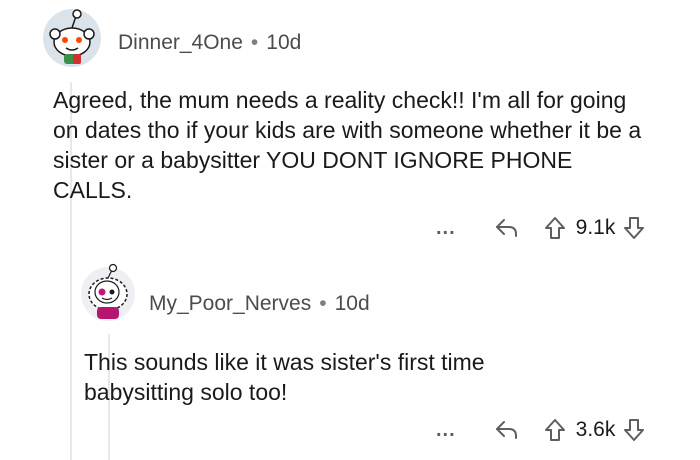 This screenshot has height=460, width=700. I want to click on username: My_Poor_Nerves, so click(230, 304).